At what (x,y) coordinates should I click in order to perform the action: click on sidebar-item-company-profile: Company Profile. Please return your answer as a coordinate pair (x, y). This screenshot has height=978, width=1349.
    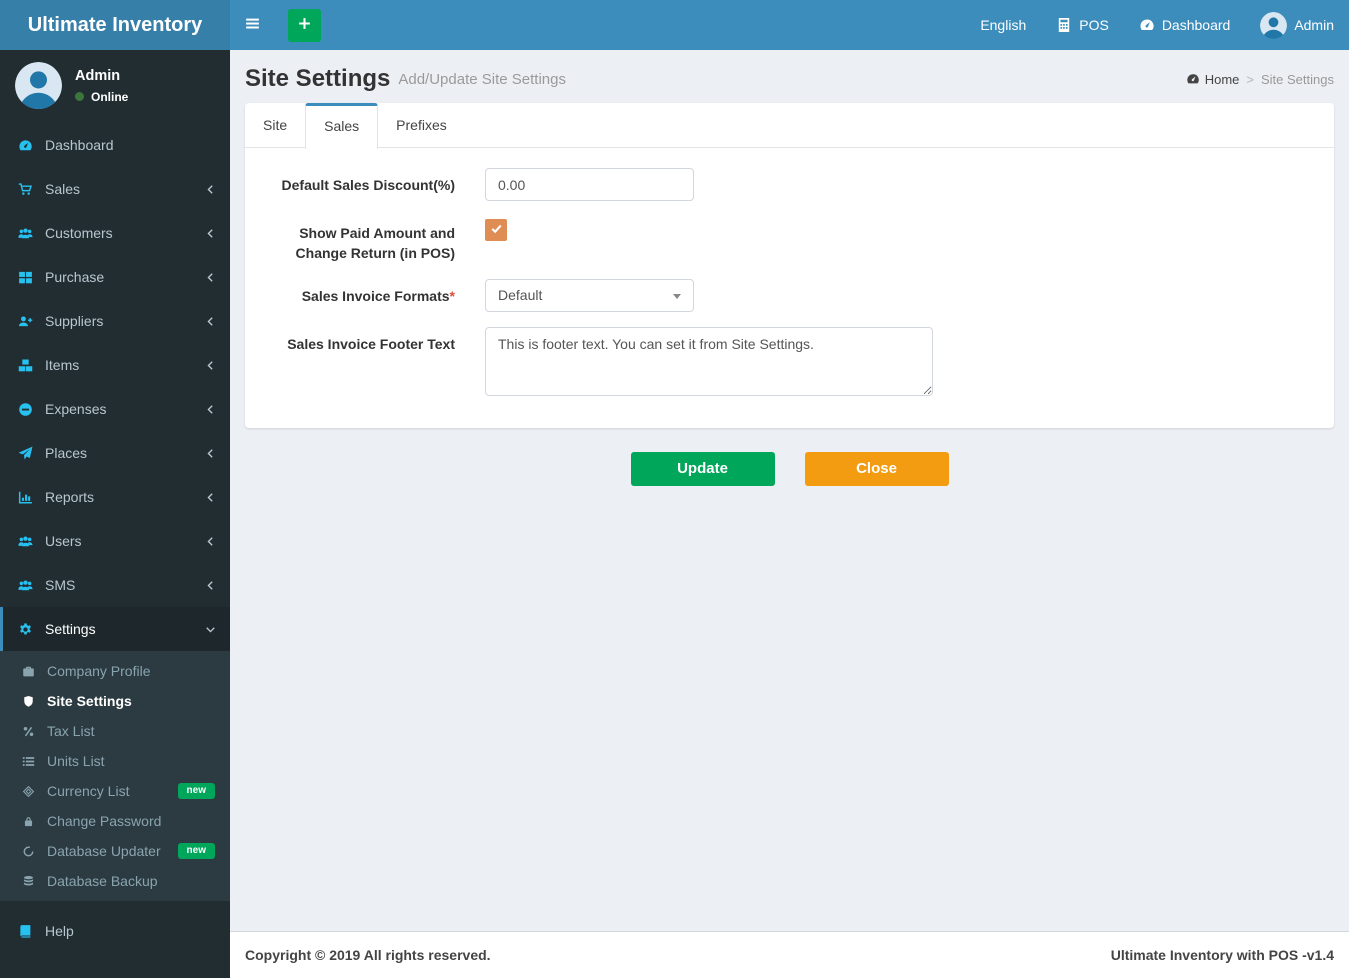
    Looking at the image, I should click on (115, 671).